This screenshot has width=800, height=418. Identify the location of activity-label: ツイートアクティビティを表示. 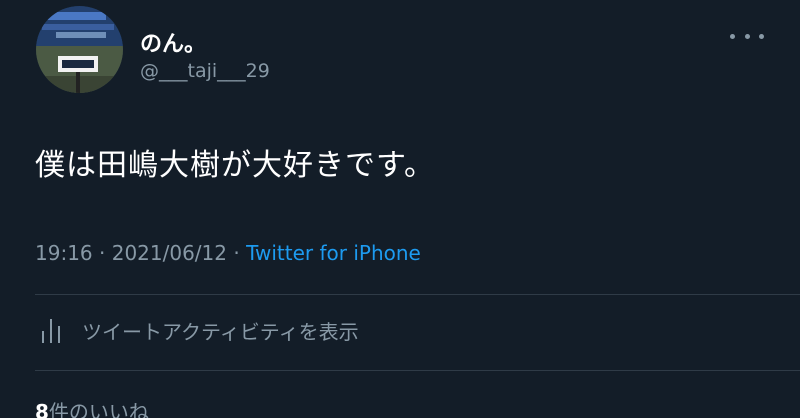
(220, 332).